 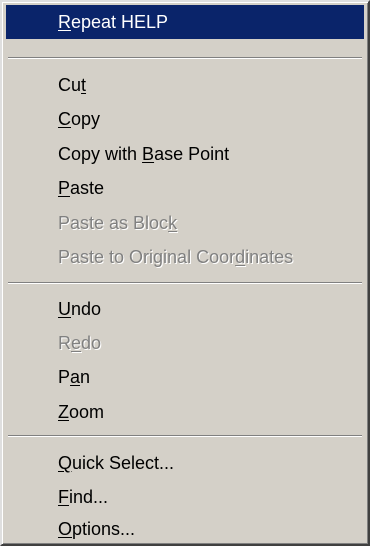 I want to click on menu-item-label: P, so click(x=64, y=377).